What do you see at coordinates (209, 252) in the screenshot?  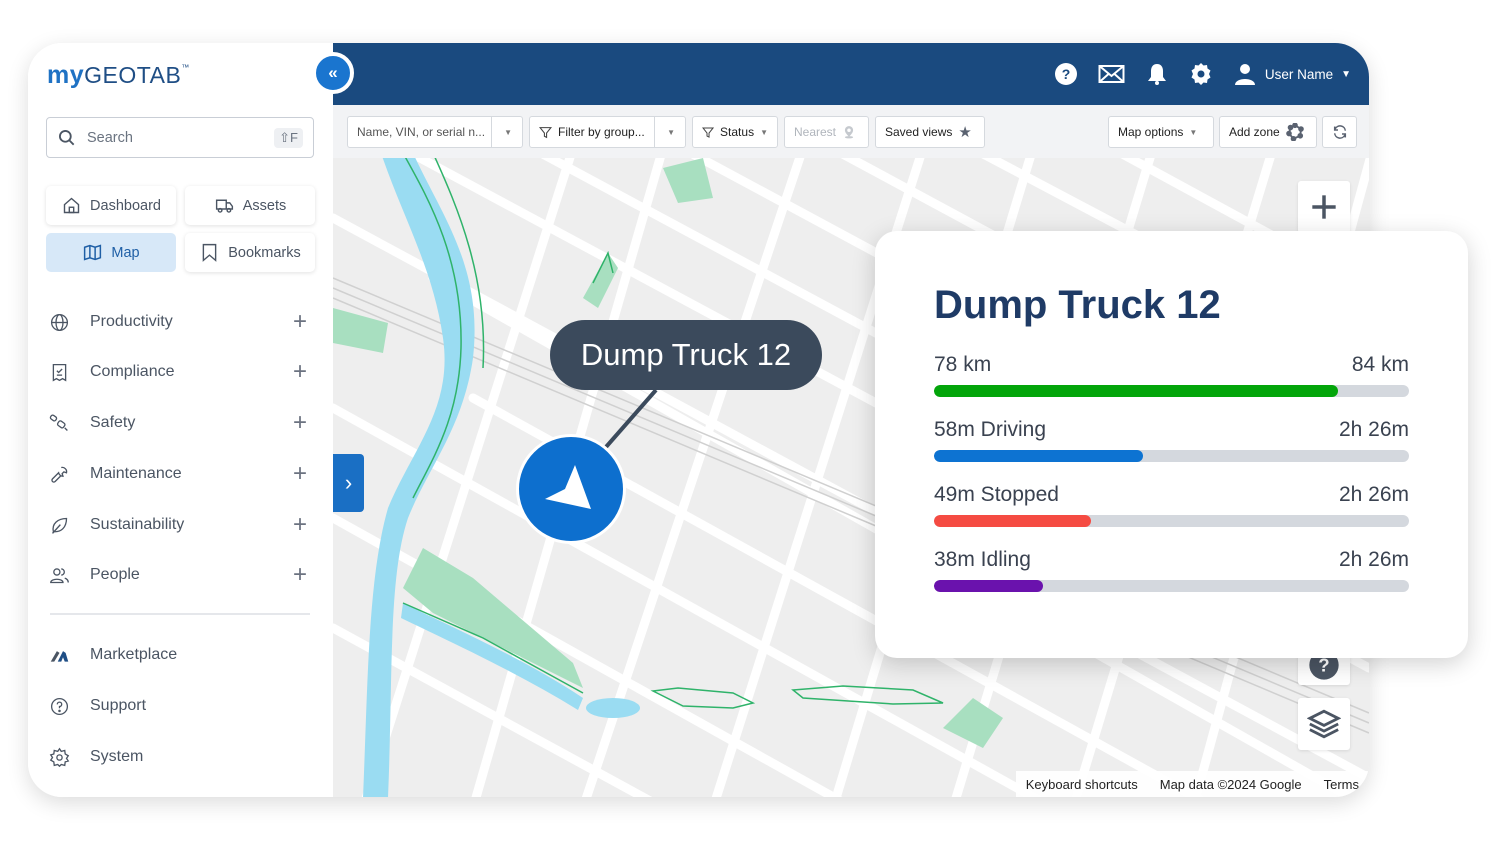 I see `bookmark-icon` at bounding box center [209, 252].